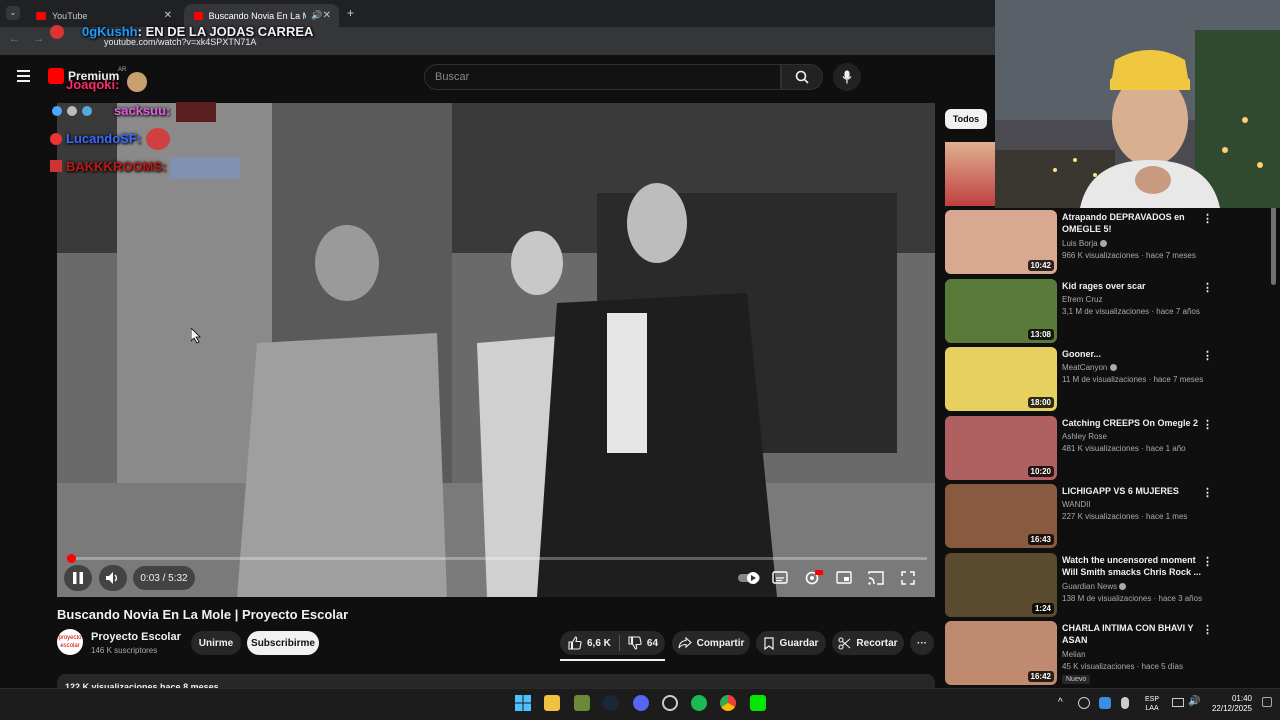 The height and width of the screenshot is (720, 1280). I want to click on new-tab-icon: +, so click(350, 13).